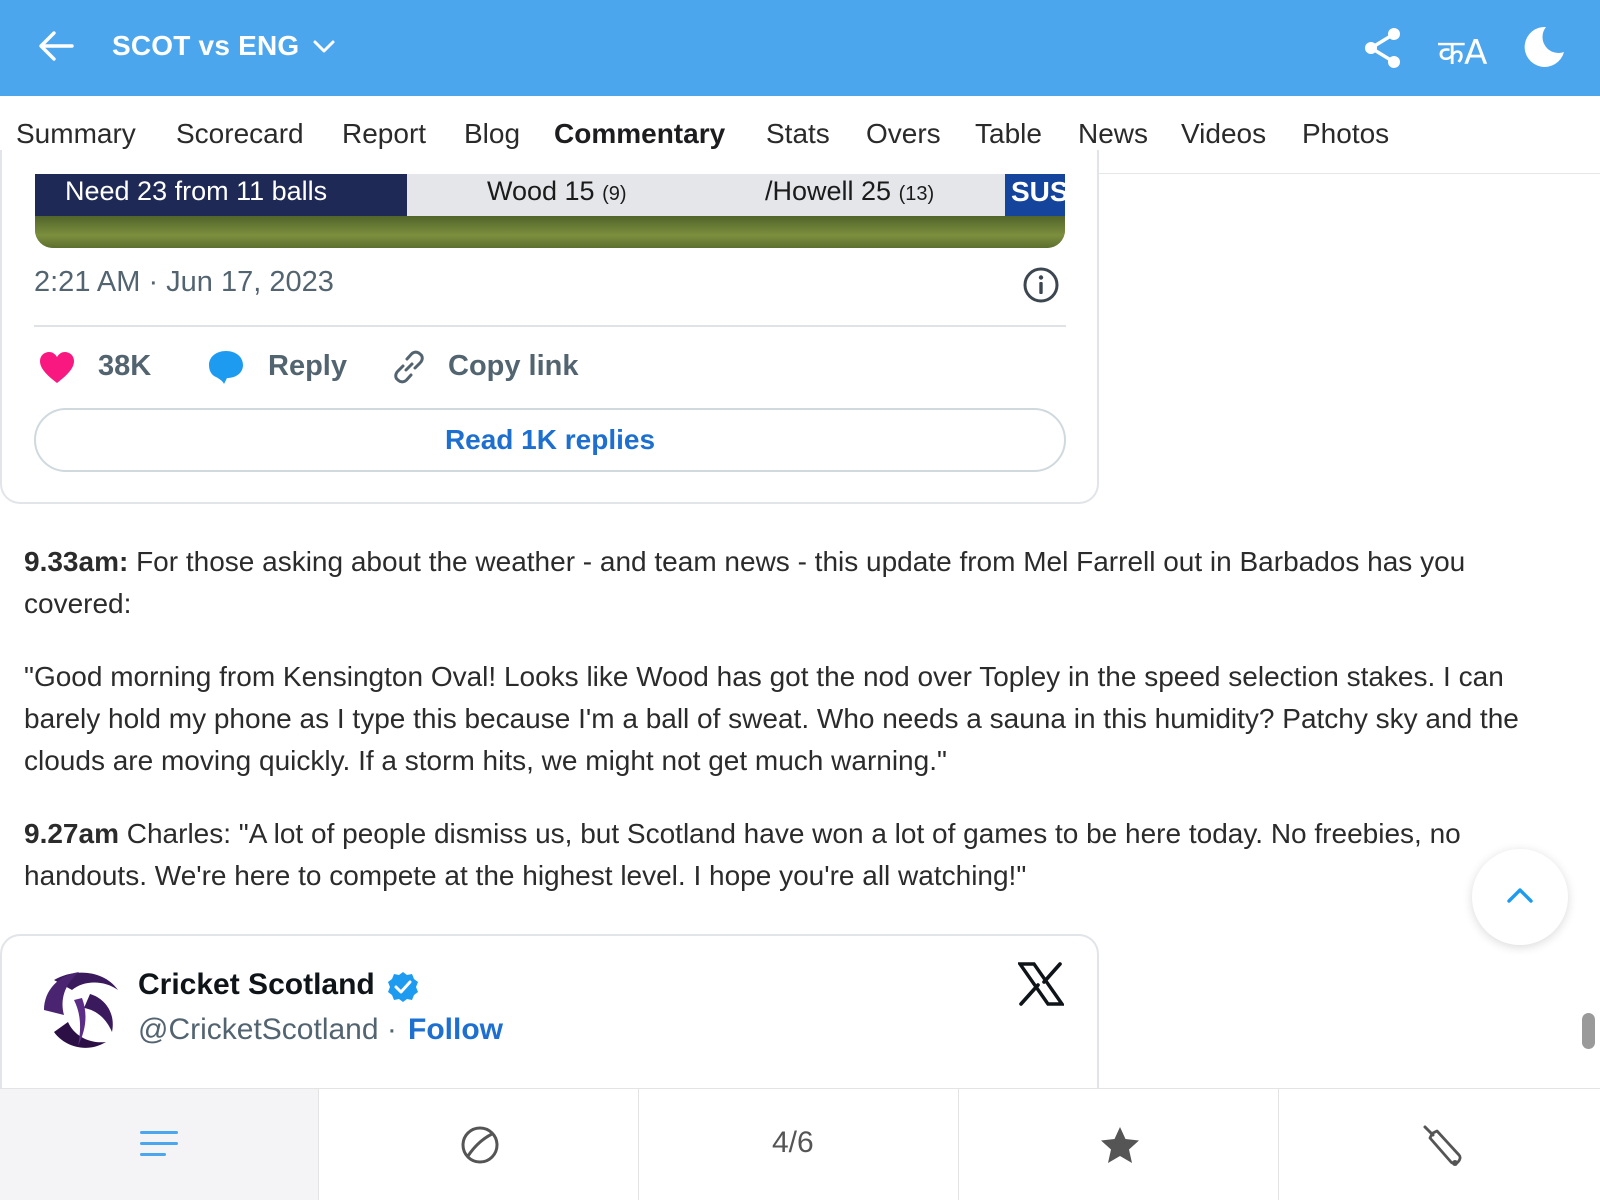  Describe the element at coordinates (1223, 134) in the screenshot. I see `tab-videos: Videos` at that location.